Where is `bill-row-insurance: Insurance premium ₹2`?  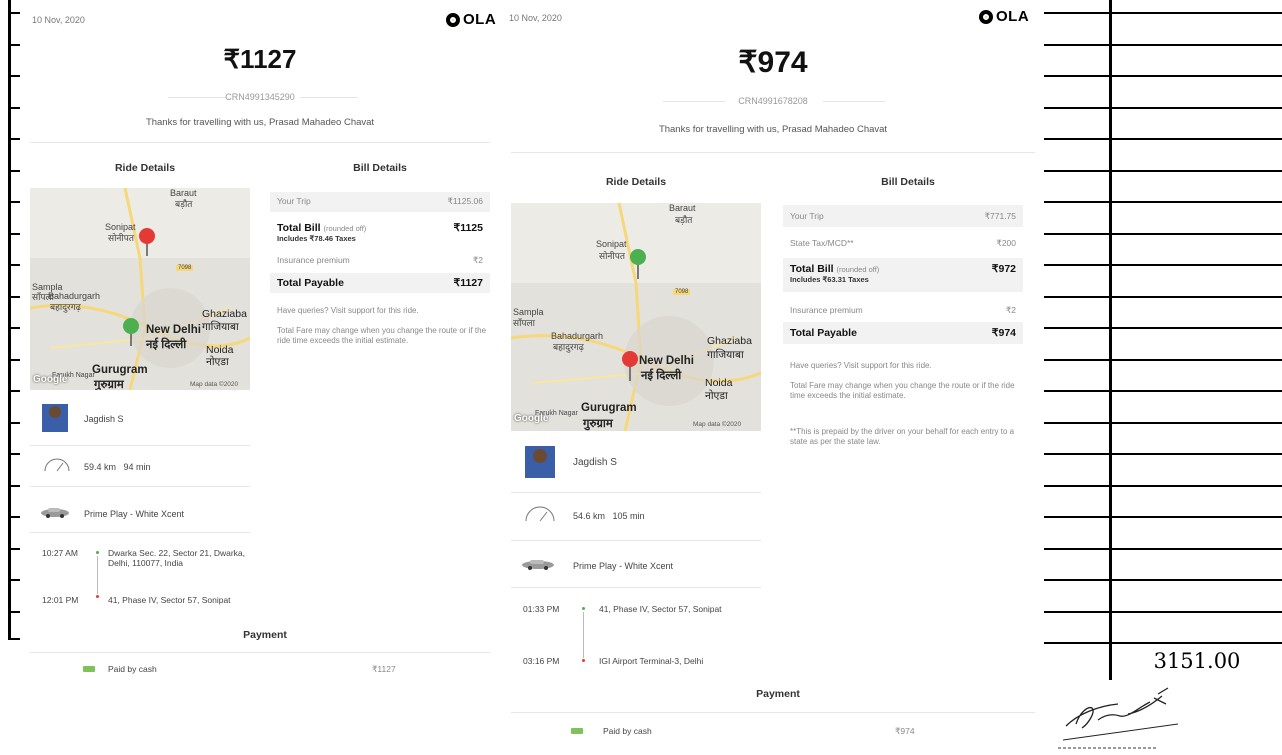
bill-row-insurance: Insurance premium ₹2 is located at coordinates (380, 261).